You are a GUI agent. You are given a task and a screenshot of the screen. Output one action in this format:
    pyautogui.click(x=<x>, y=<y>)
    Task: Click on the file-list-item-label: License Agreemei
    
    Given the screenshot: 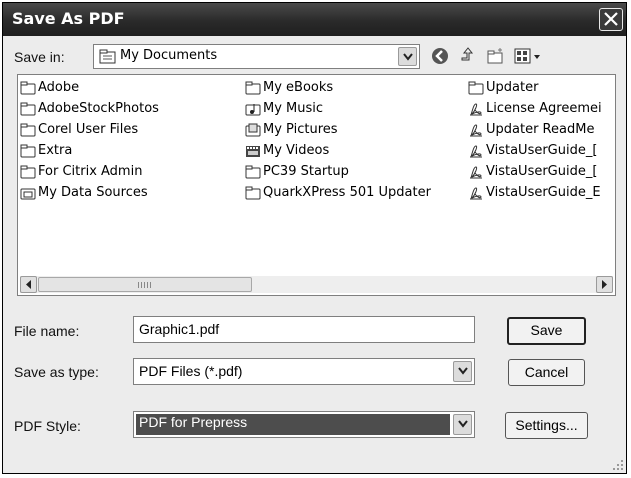 What is the action you would take?
    pyautogui.click(x=544, y=108)
    